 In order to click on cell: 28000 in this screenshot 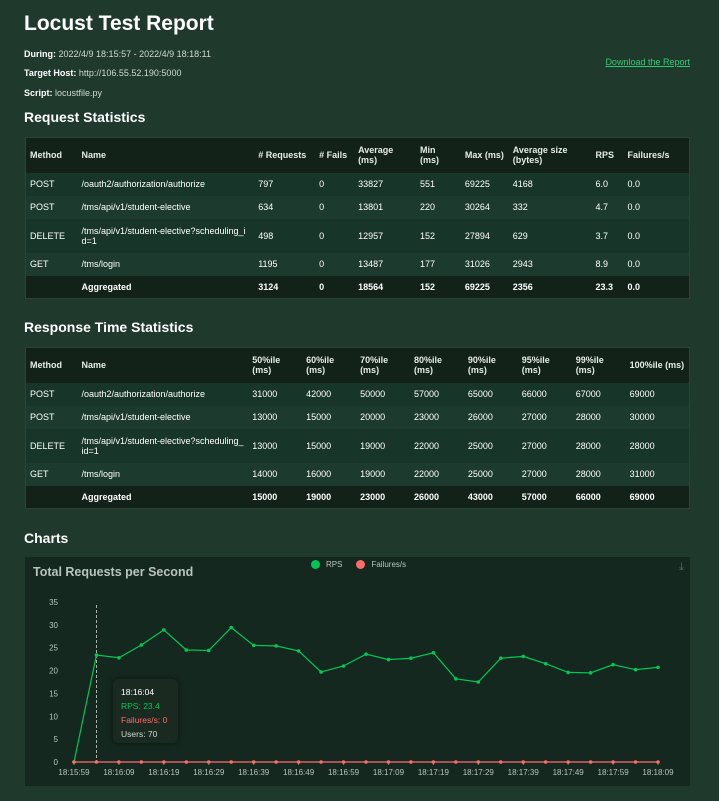, I will do `click(588, 417)`.